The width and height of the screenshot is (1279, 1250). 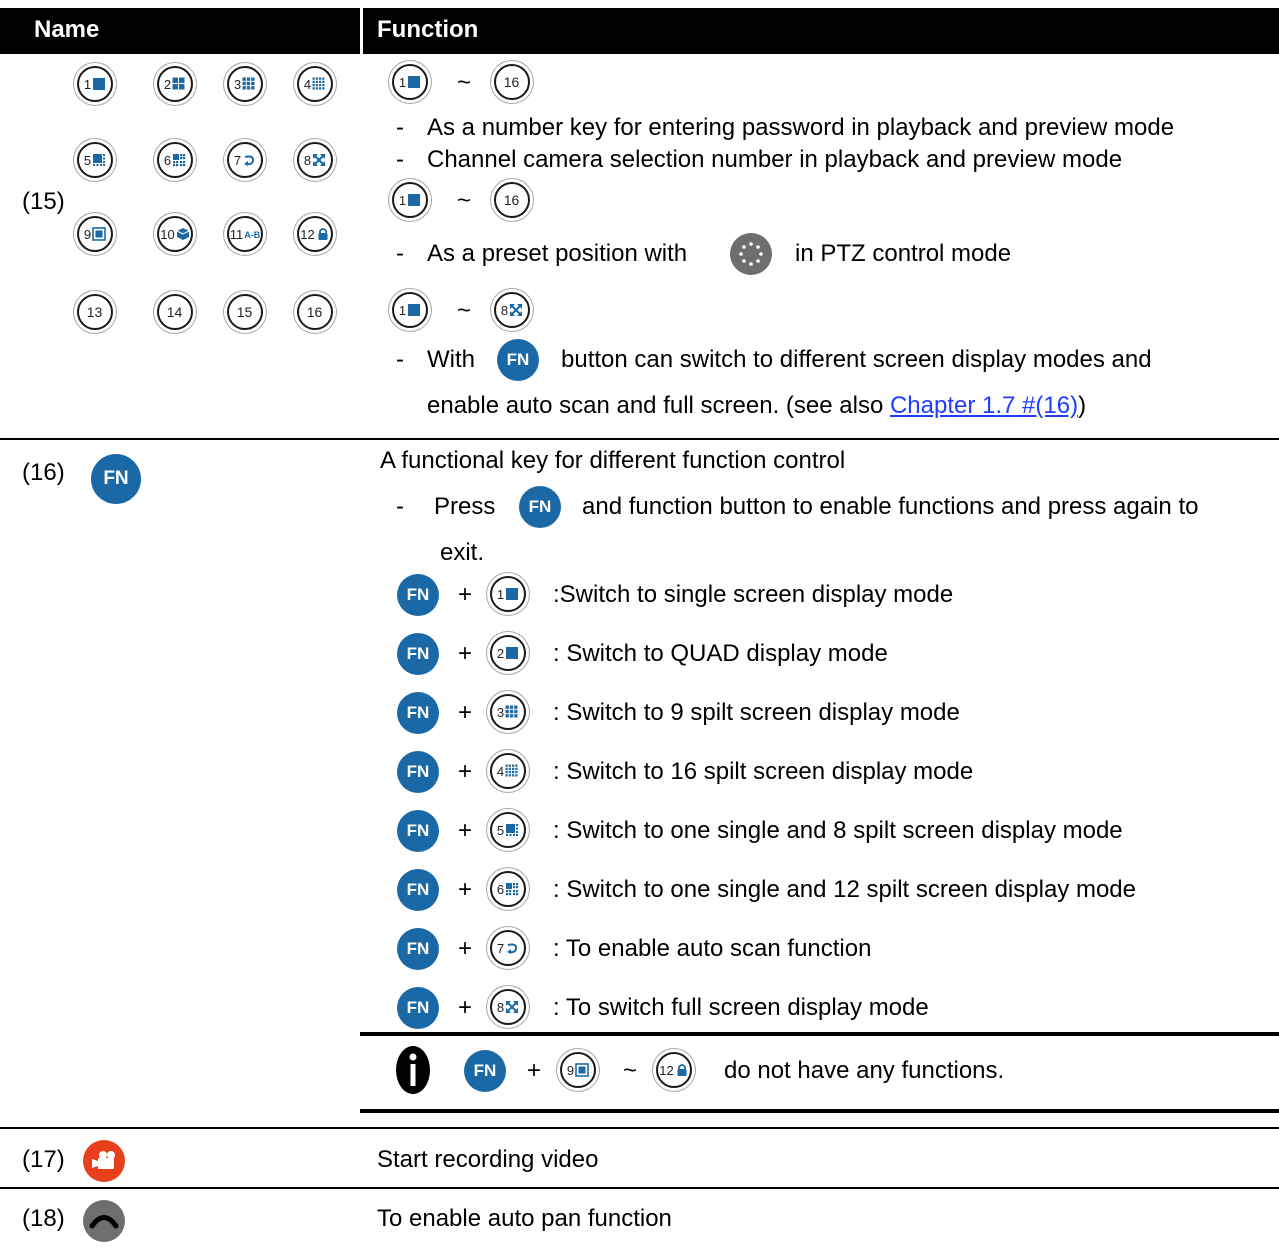 I want to click on key-7-button: 7, so click(x=245, y=160).